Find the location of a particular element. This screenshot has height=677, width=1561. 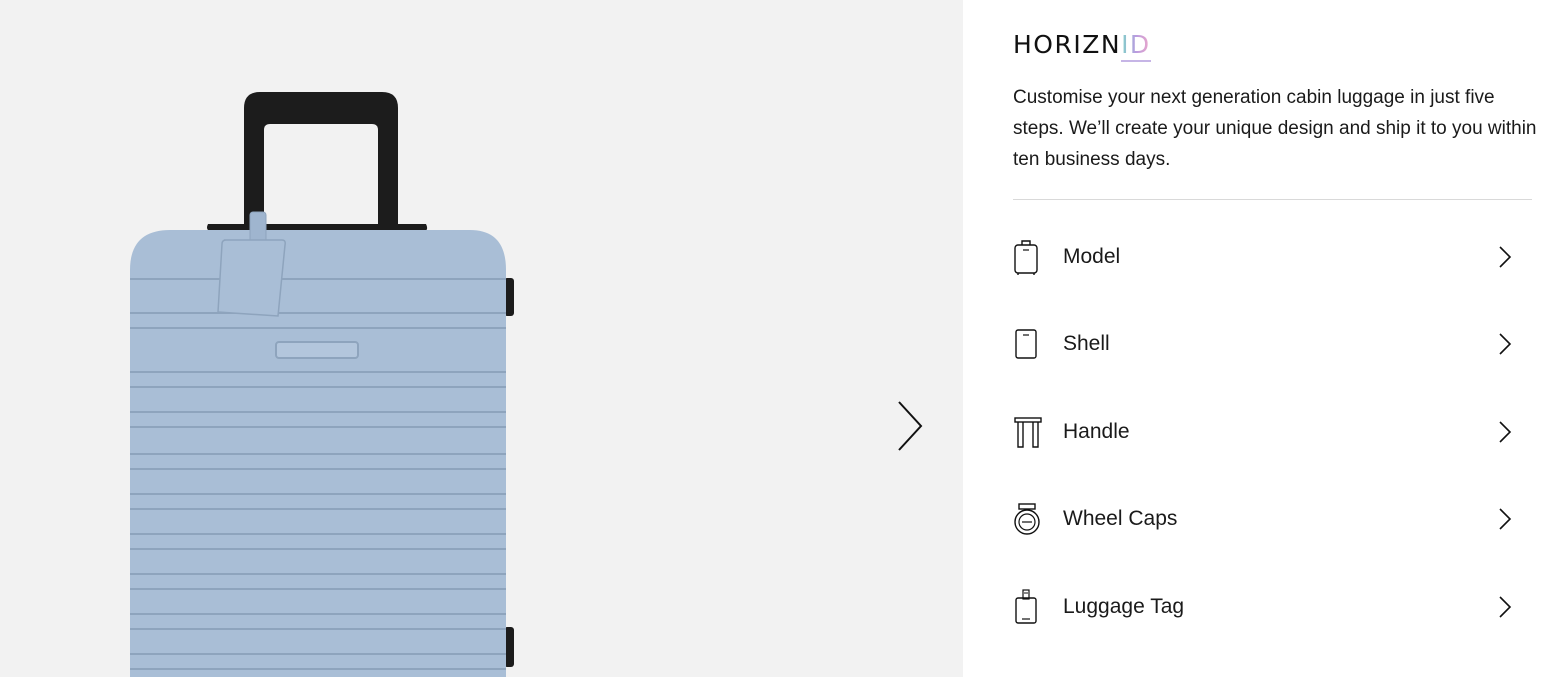

step-label: Wheel Caps is located at coordinates (1120, 519).